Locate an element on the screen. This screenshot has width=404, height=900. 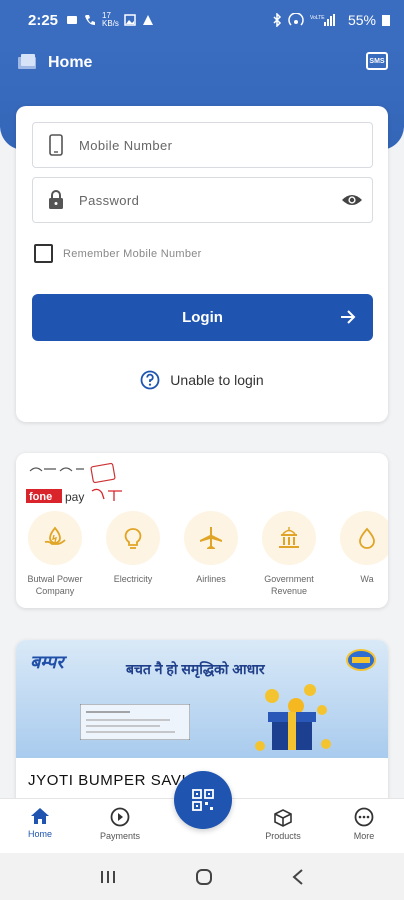
banner-tagline: बचत नै हो समृद्धिको आधार is located at coordinates (195, 669).